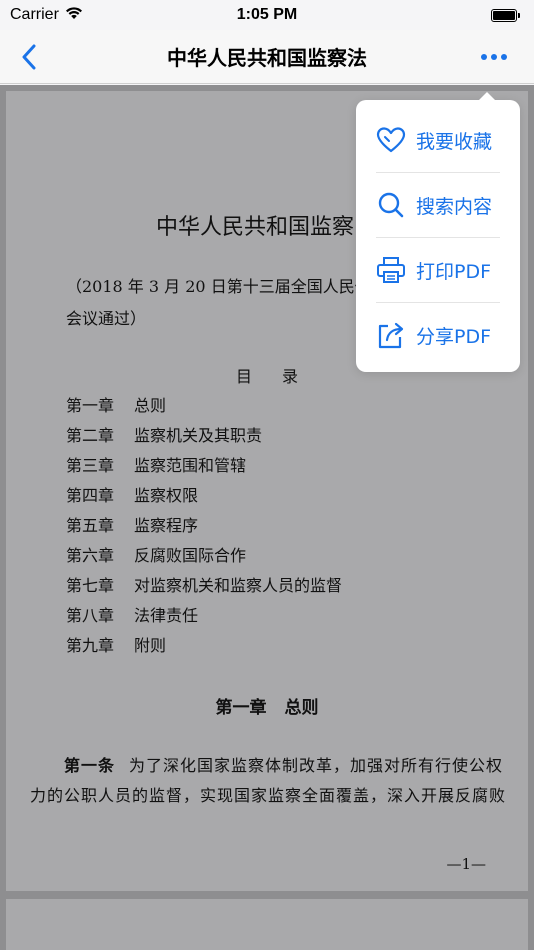 Image resolution: width=534 pixels, height=950 pixels. I want to click on pdf-page-next, so click(267, 924).